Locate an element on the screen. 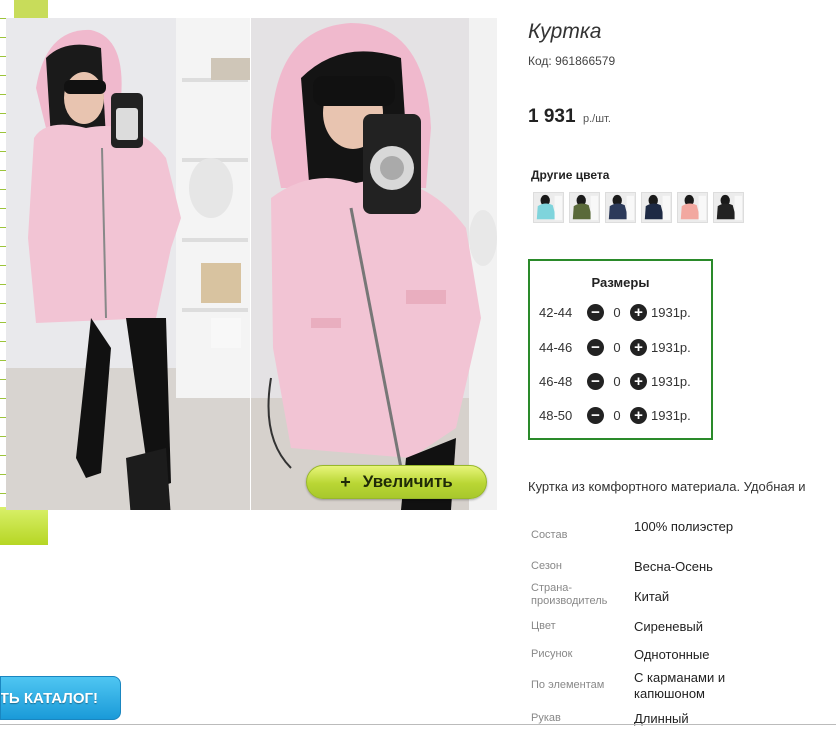  property-value: С карманами и капюшоном is located at coordinates (680, 685).